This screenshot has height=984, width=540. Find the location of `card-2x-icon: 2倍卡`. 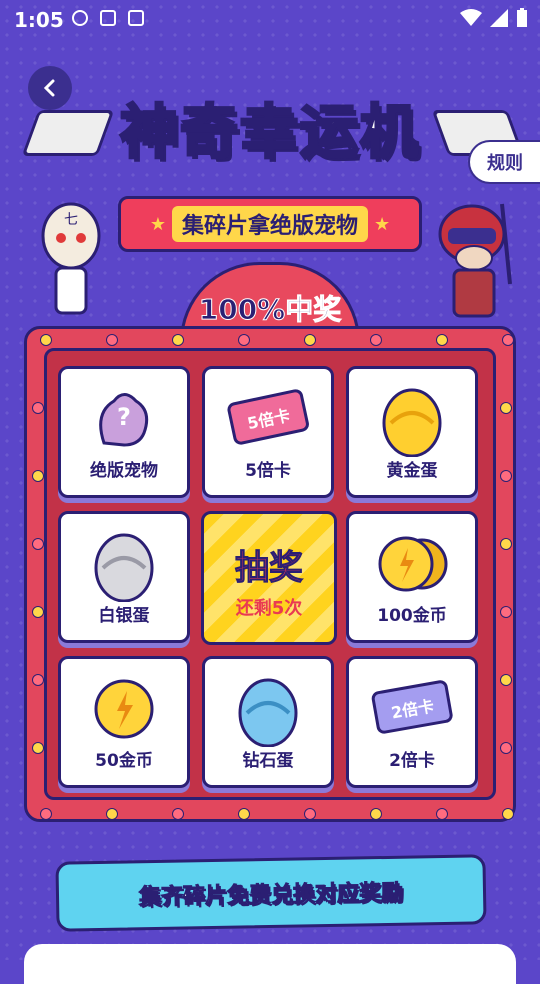

card-2x-icon: 2倍卡 is located at coordinates (412, 707).